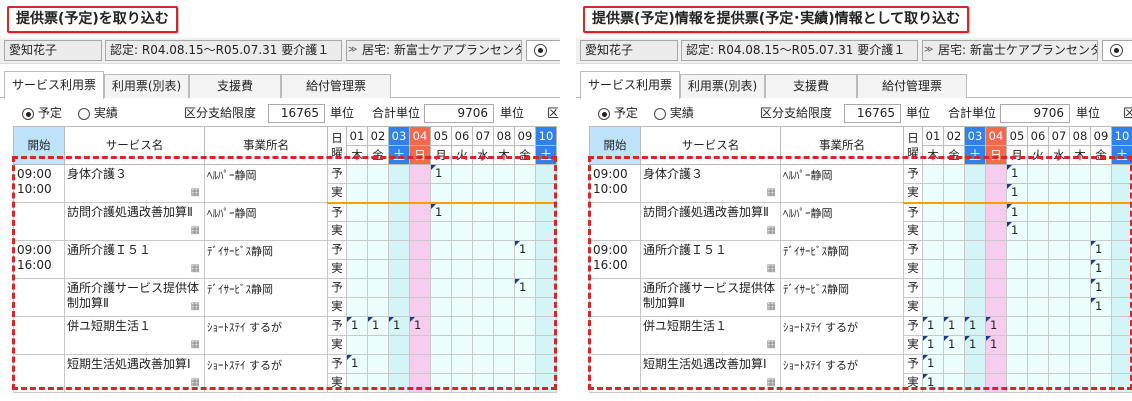 The image size is (1132, 401). What do you see at coordinates (285, 335) in the screenshot?
I see `table-row: 併ユ短期生活１ ▦ ｼｮｰﾄｽﾃｲ するが予 1 1 1 1` at bounding box center [285, 335].